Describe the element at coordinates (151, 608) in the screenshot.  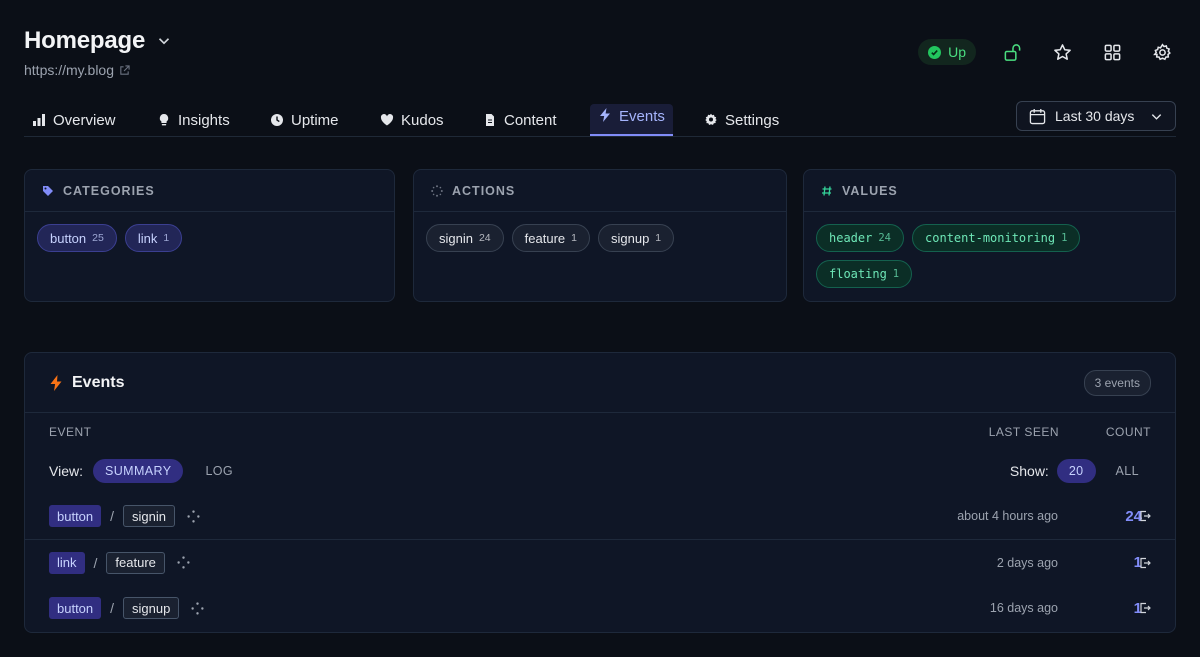
I see `event-action-tag: signup` at that location.